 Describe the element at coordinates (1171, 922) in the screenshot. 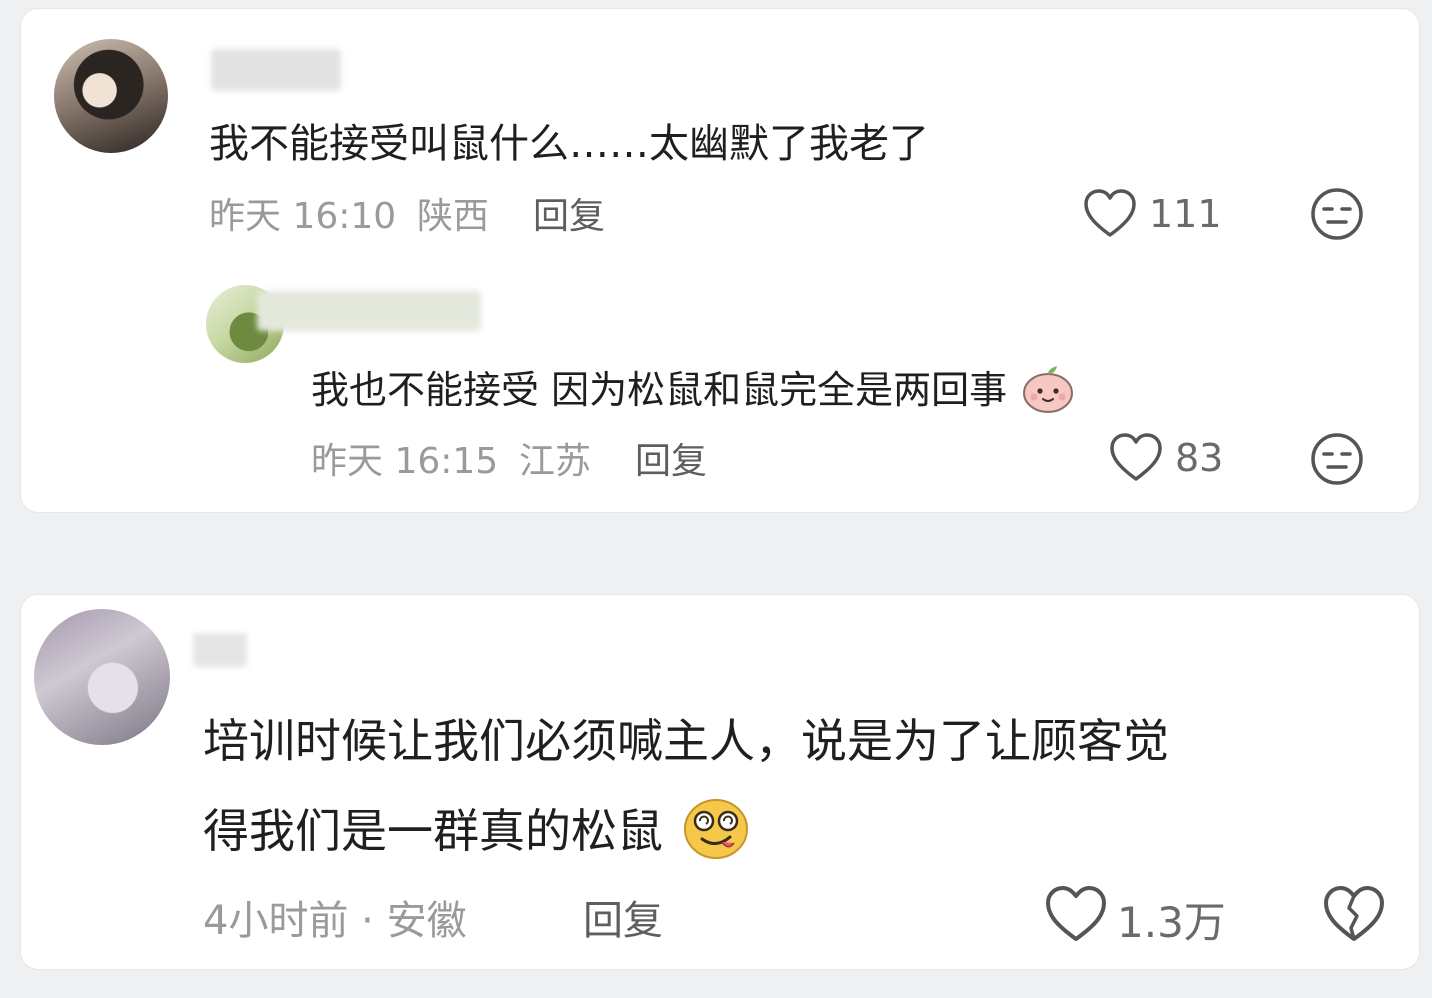

I see `like-count: 1.3万` at that location.